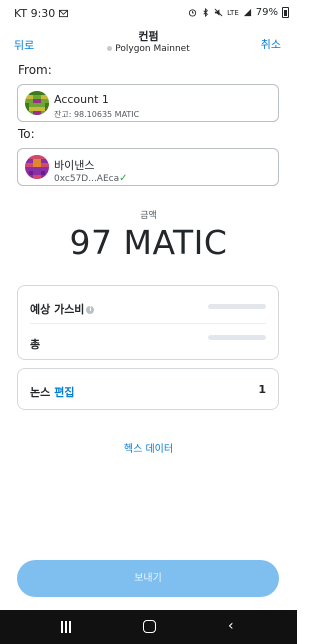 This screenshot has height=644, width=320. I want to click on network-name: Polygon Mainnet, so click(148, 49).